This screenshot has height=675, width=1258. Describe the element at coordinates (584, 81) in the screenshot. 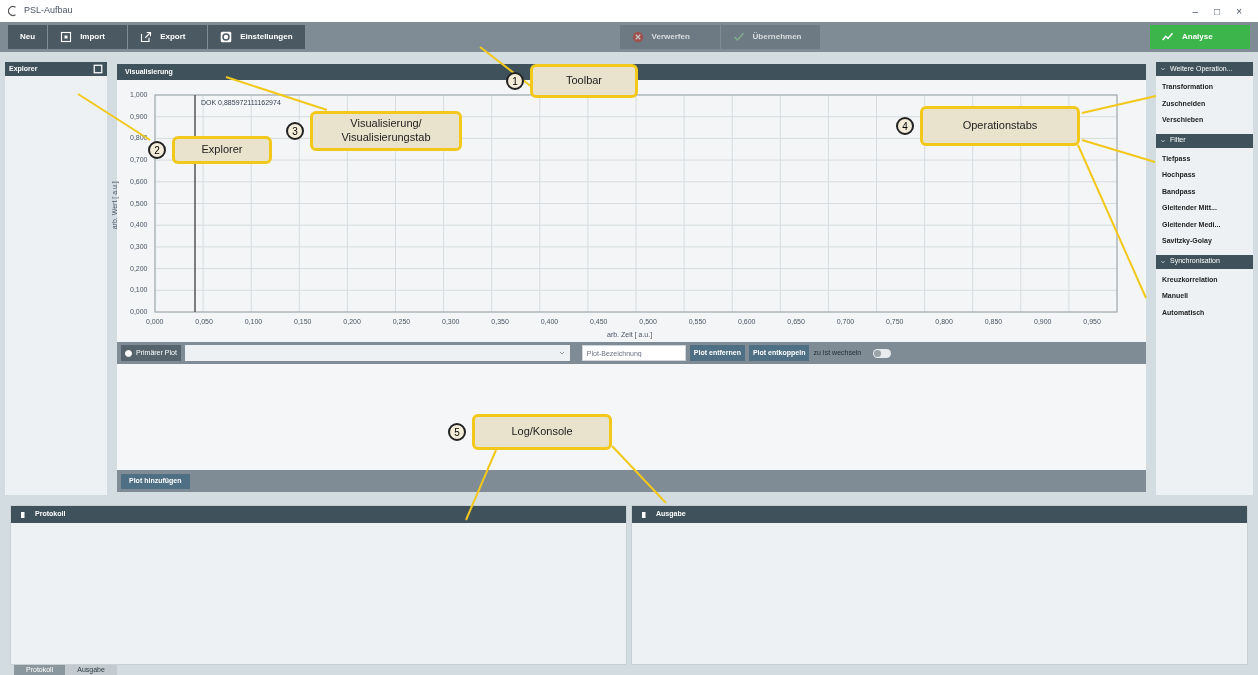

I see `callout-label: Toolbar` at that location.